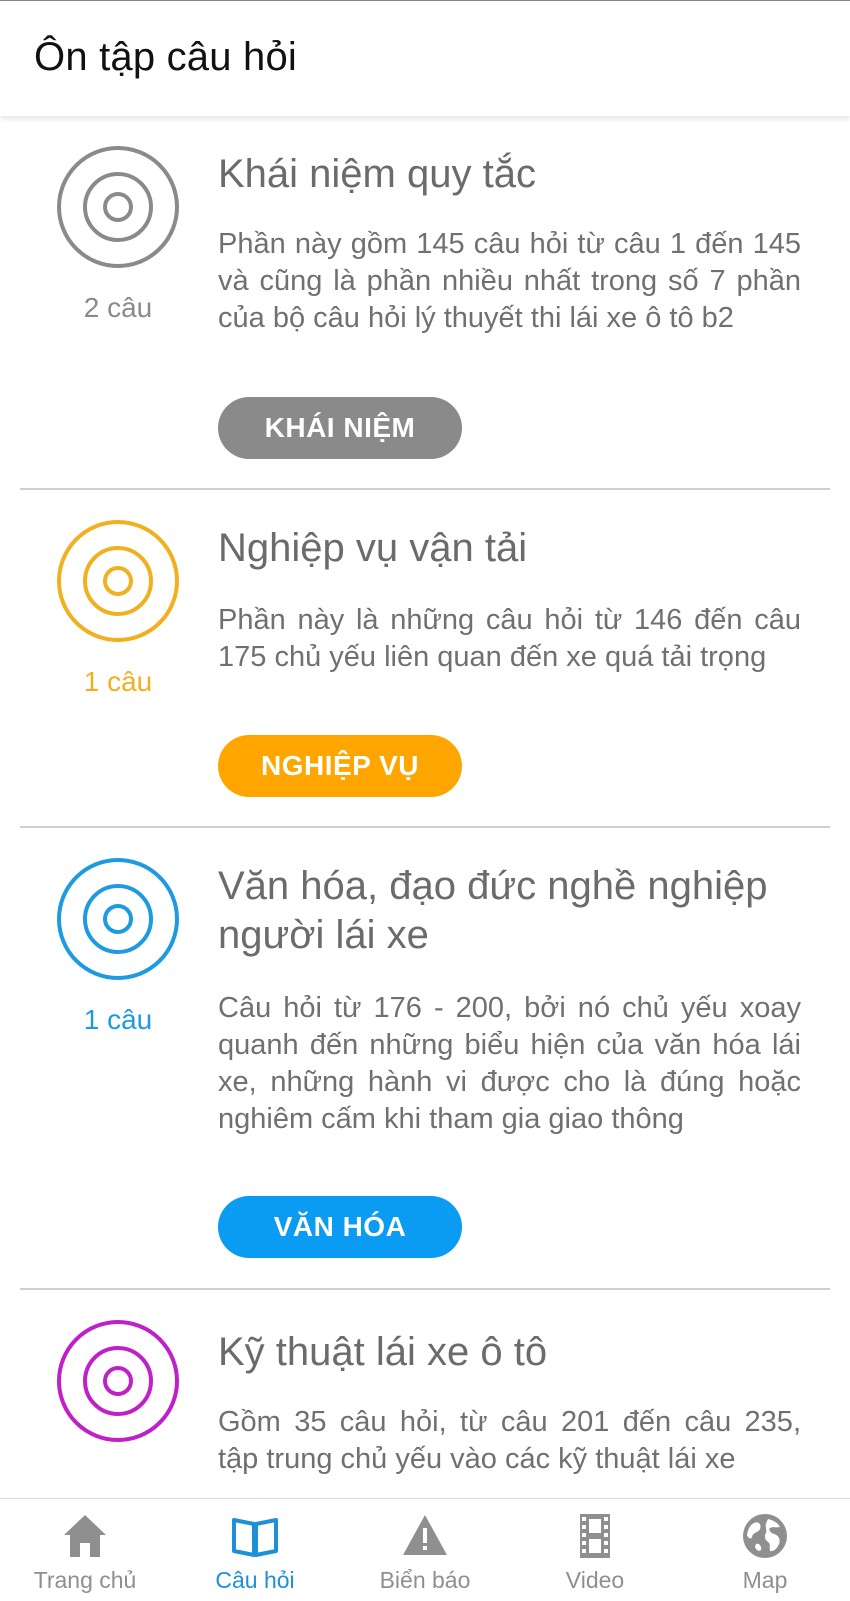  I want to click on nav-label: Map, so click(765, 1580).